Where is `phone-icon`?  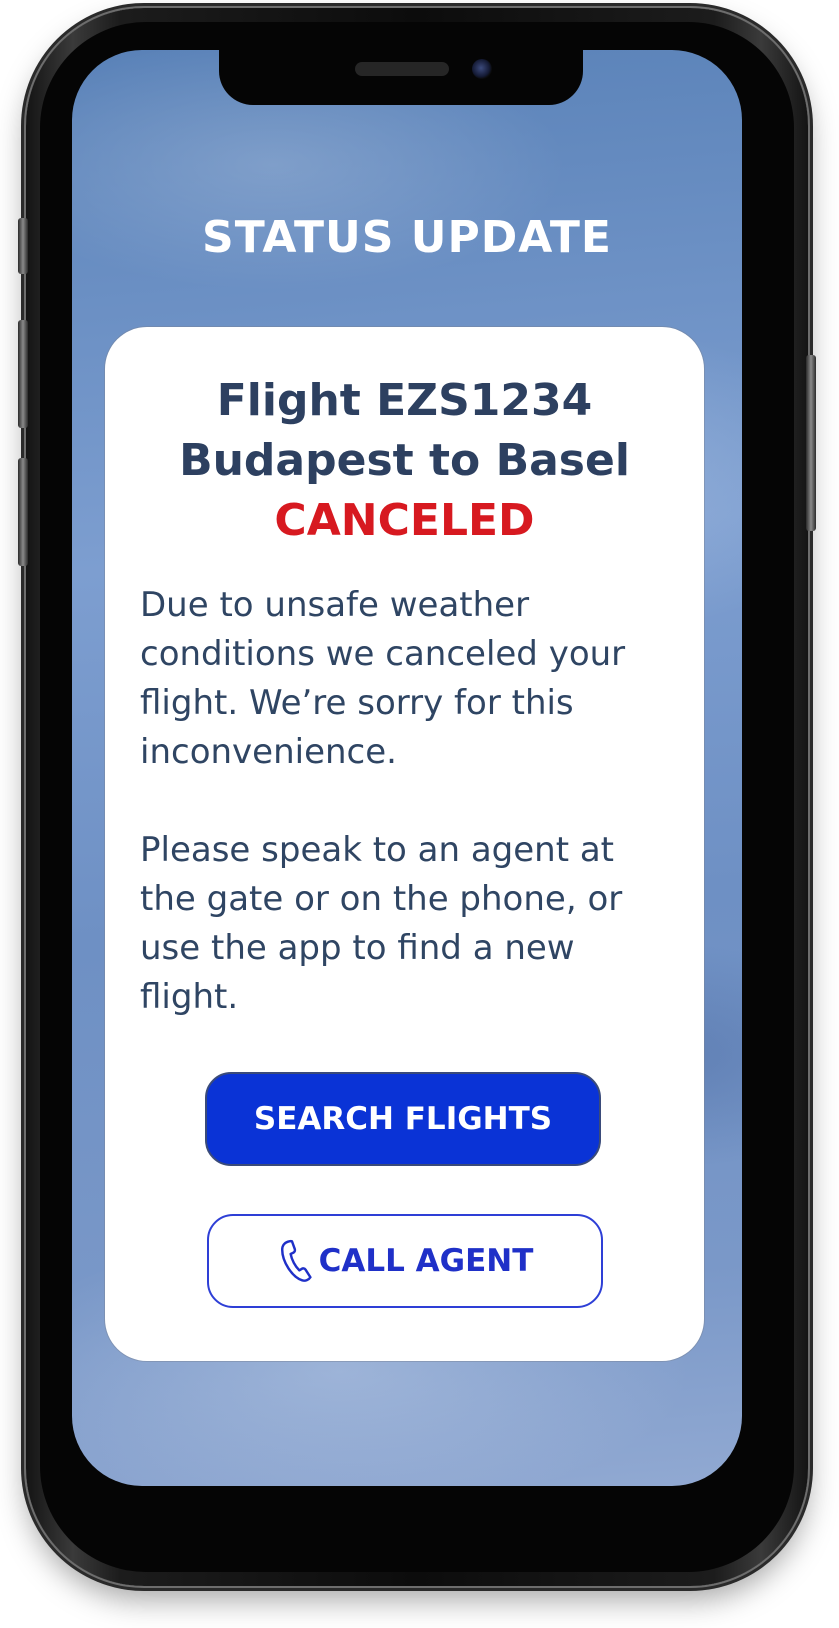
phone-icon is located at coordinates (296, 1260).